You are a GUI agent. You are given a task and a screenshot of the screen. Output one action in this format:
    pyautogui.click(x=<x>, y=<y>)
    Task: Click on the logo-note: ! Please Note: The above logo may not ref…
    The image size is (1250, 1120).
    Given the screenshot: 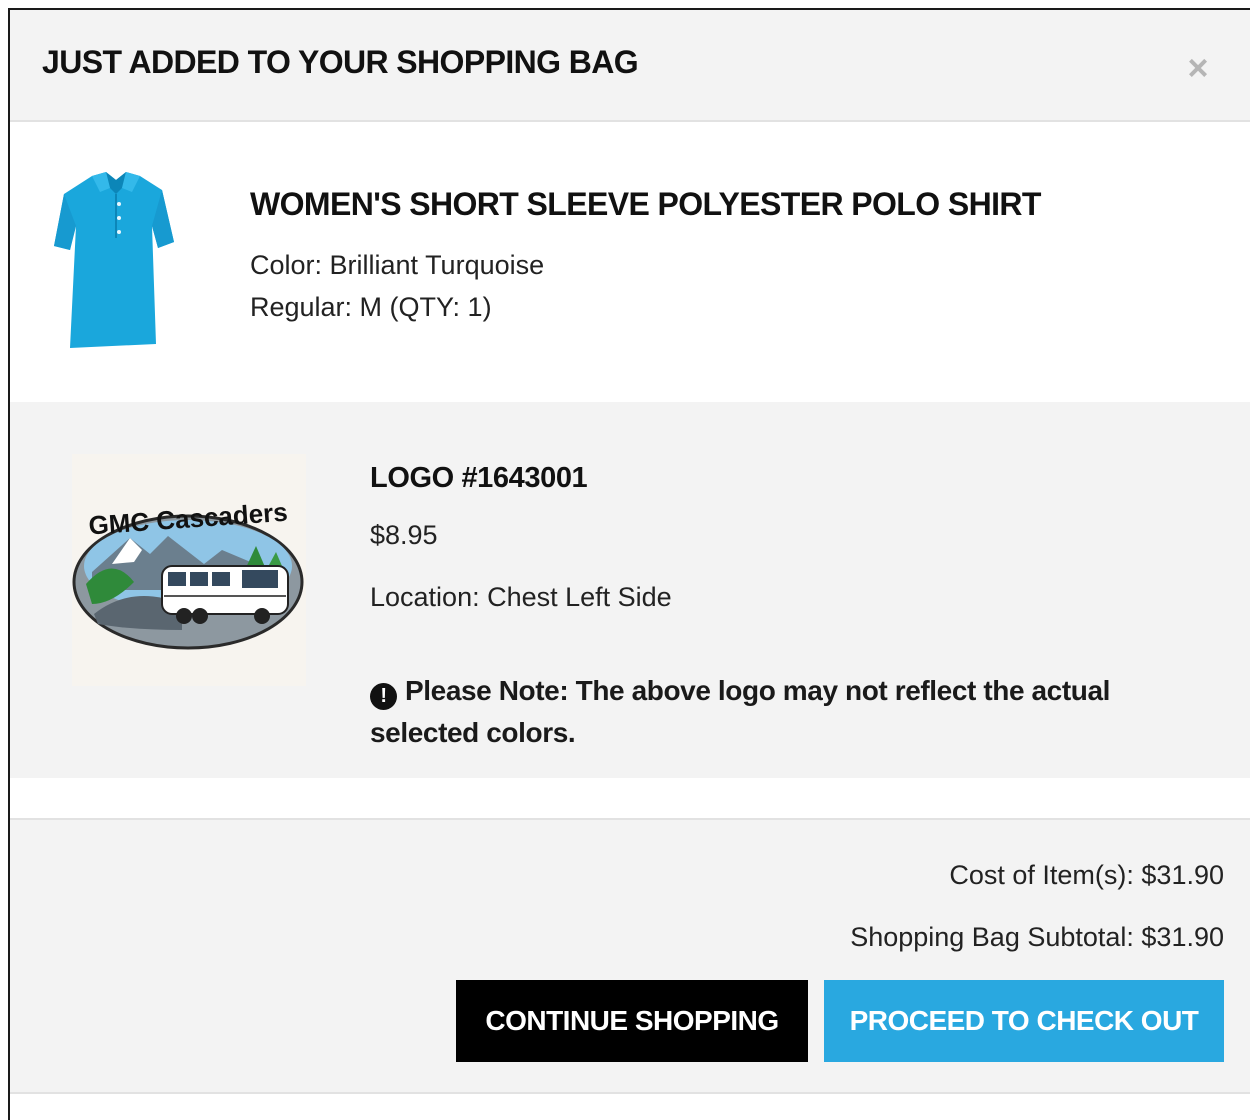 What is the action you would take?
    pyautogui.click(x=750, y=712)
    